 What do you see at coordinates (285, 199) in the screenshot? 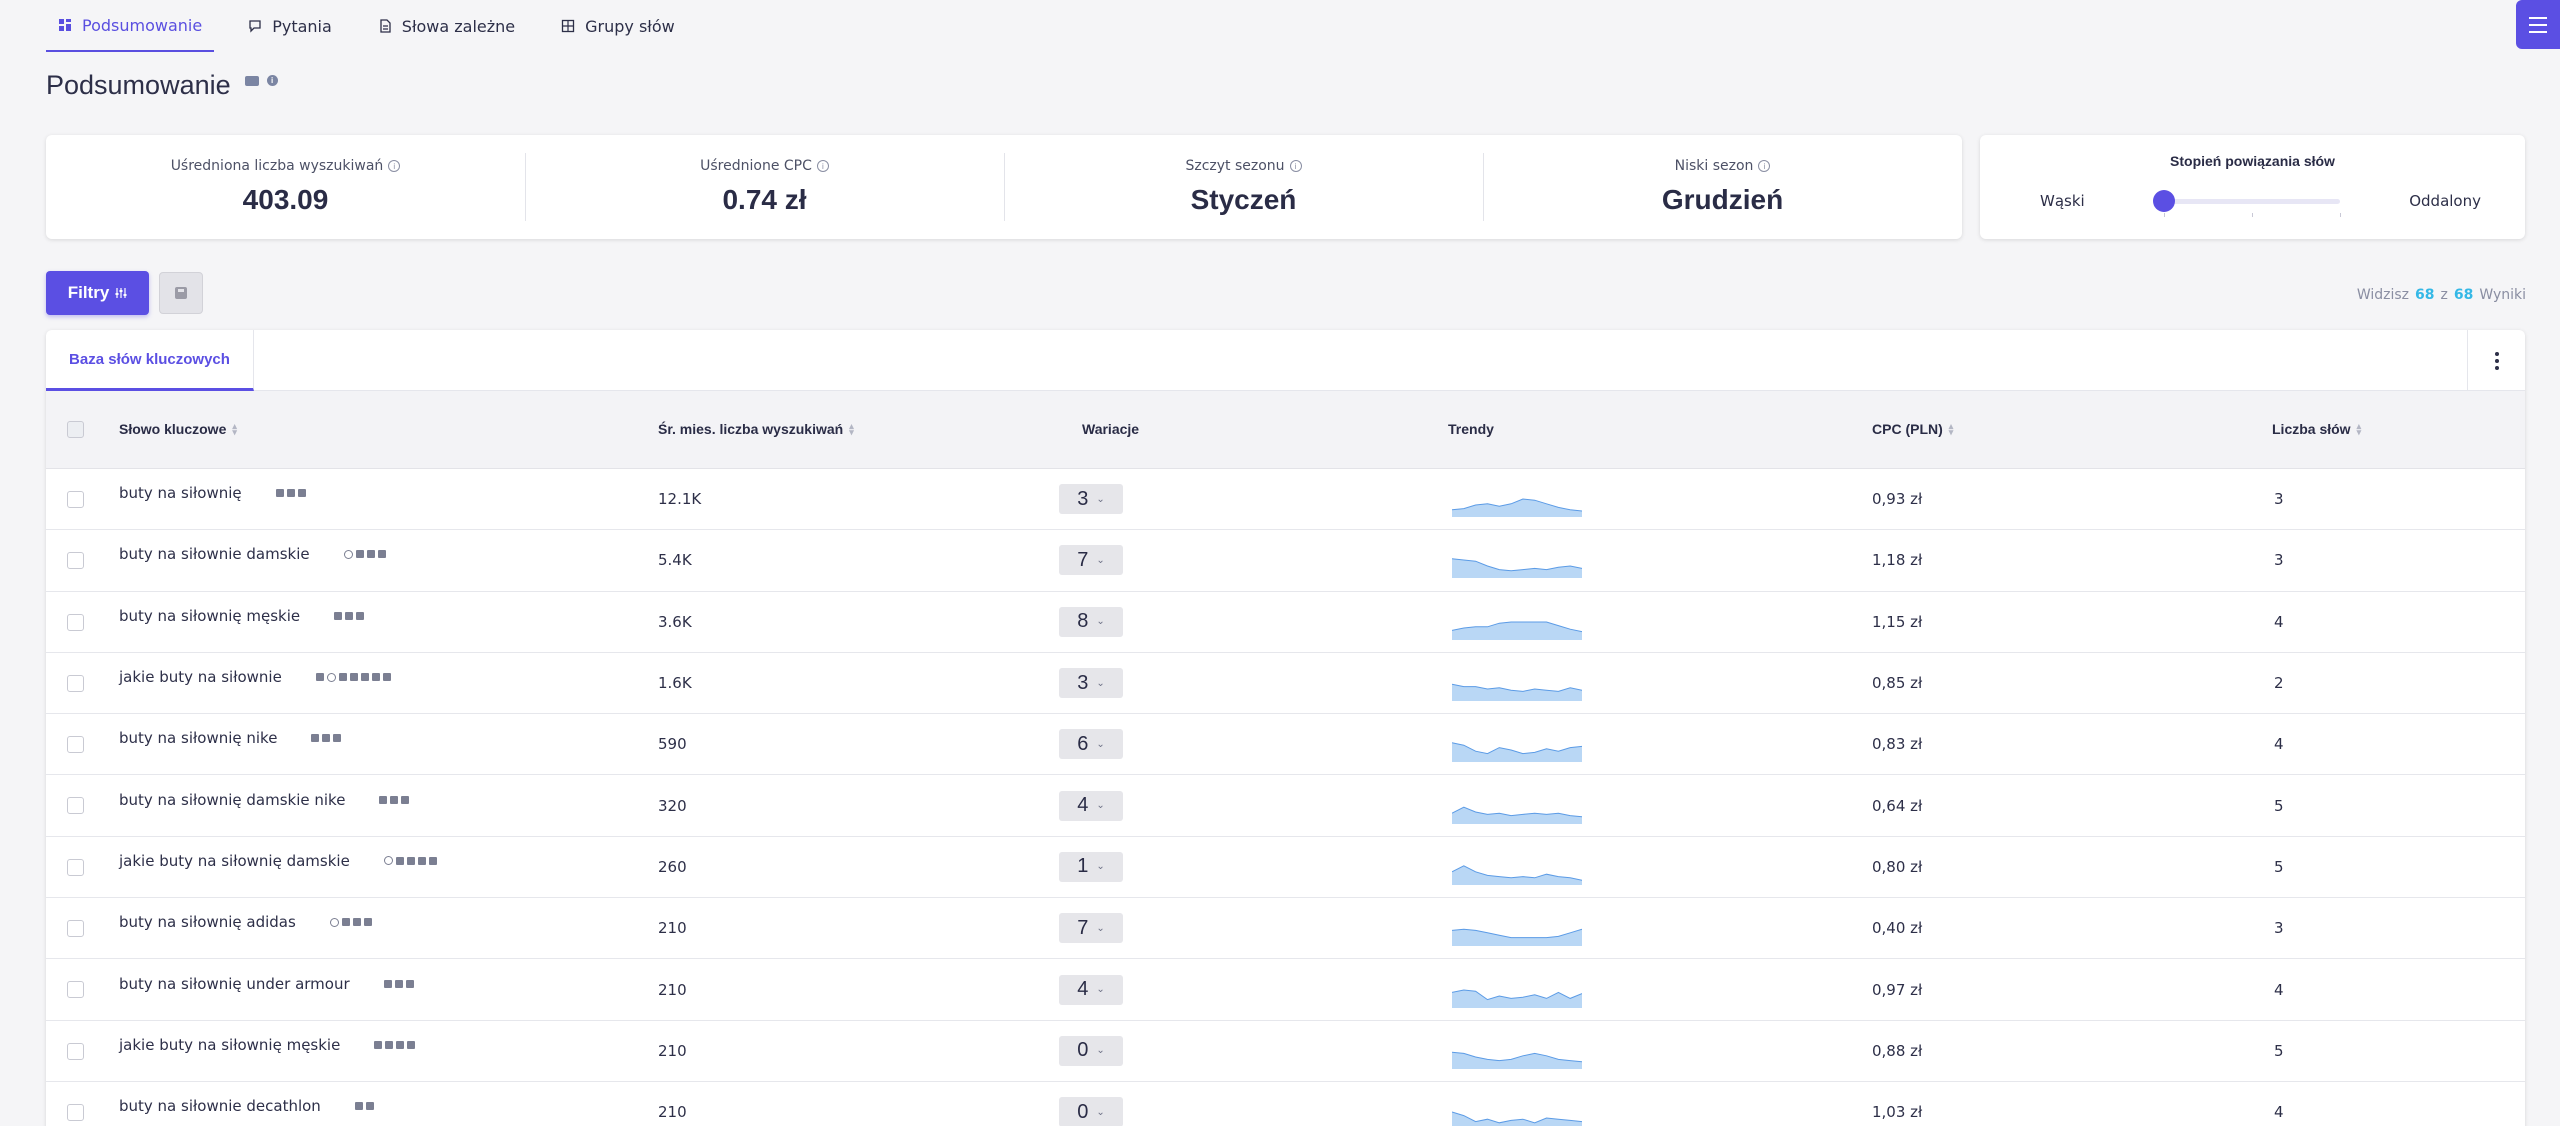
I see `stat-value: 403.09` at bounding box center [285, 199].